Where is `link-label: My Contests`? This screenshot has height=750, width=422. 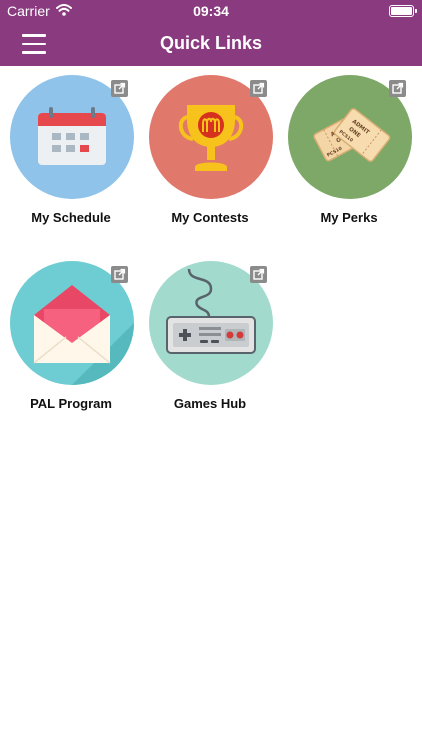
link-label: My Contests is located at coordinates (210, 217).